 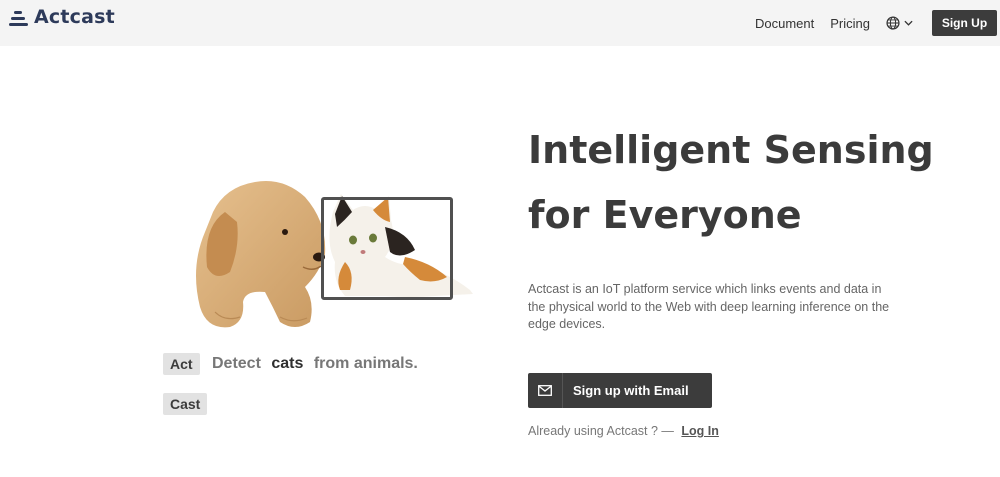 I want to click on signup-email-label: Sign up with Email, so click(x=631, y=390).